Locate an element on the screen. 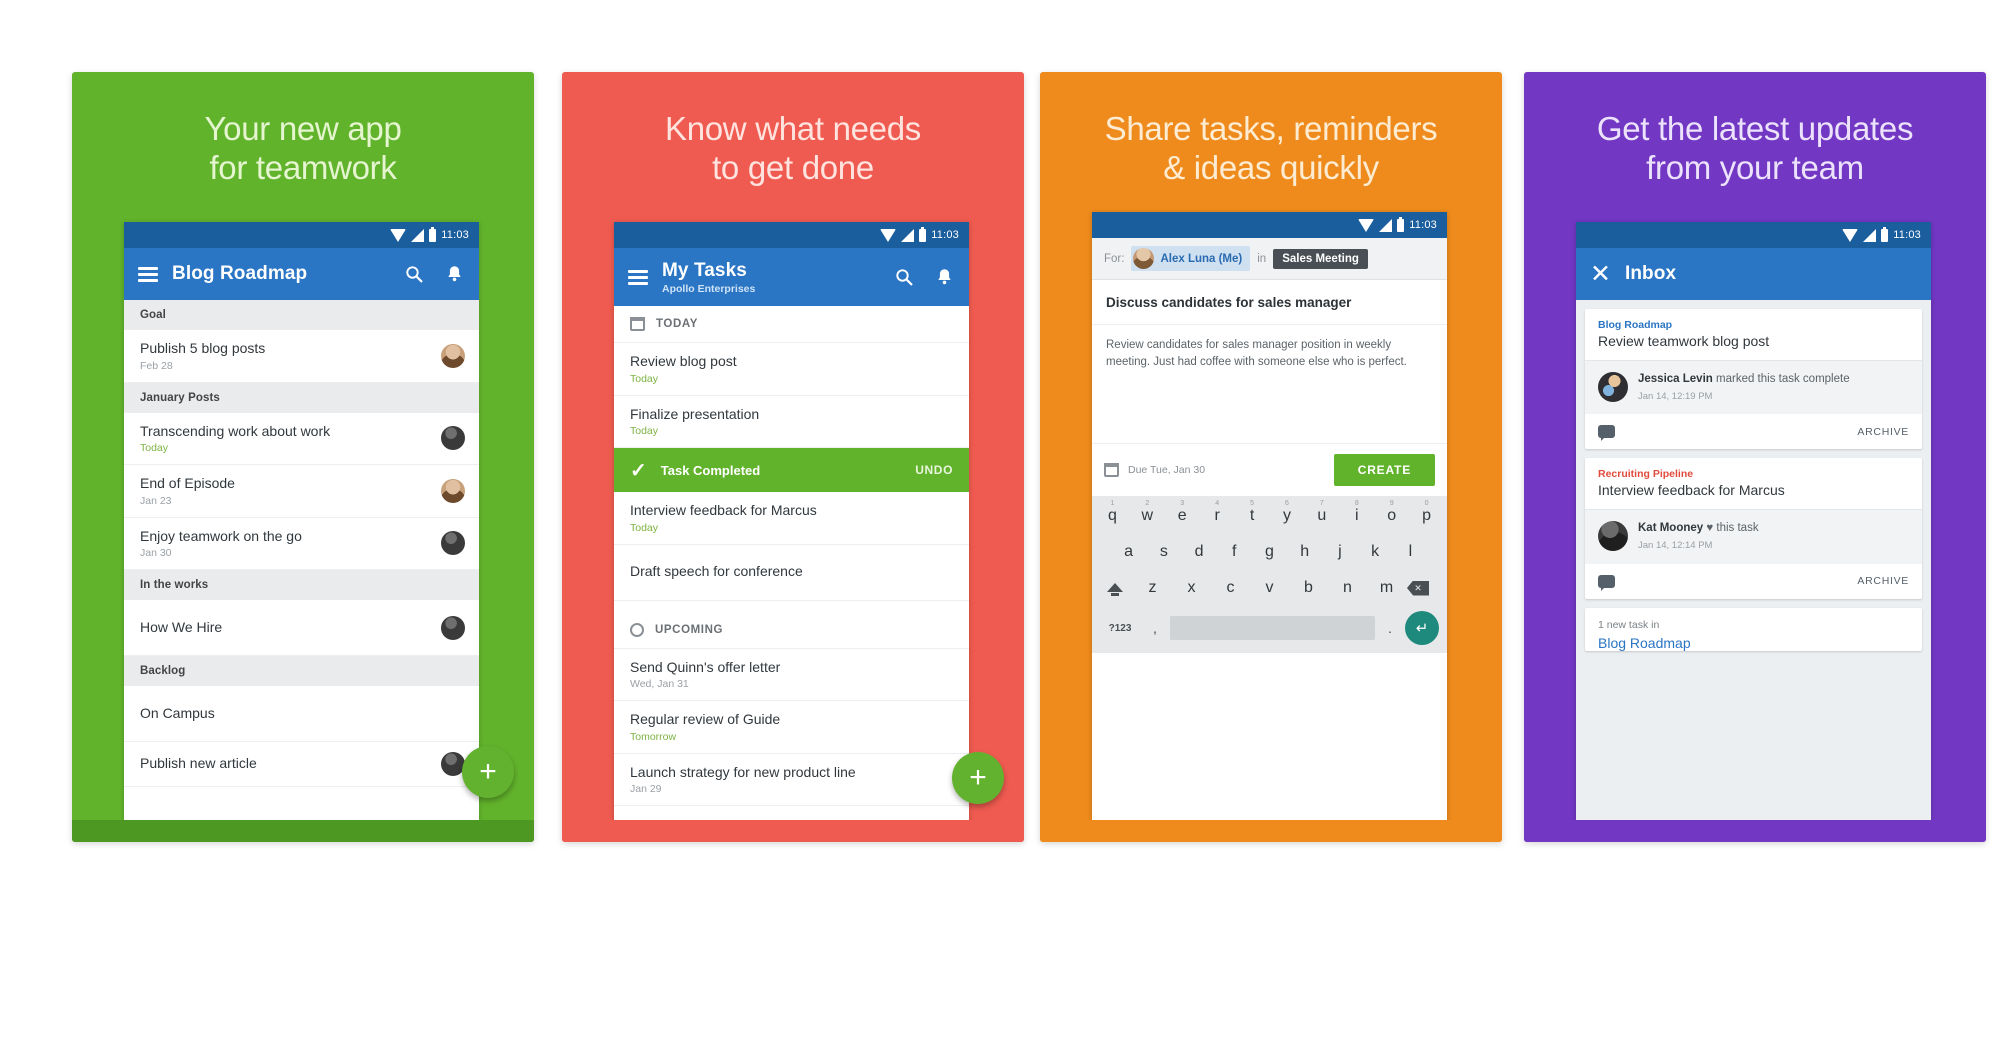  key-m: m is located at coordinates (1386, 589).